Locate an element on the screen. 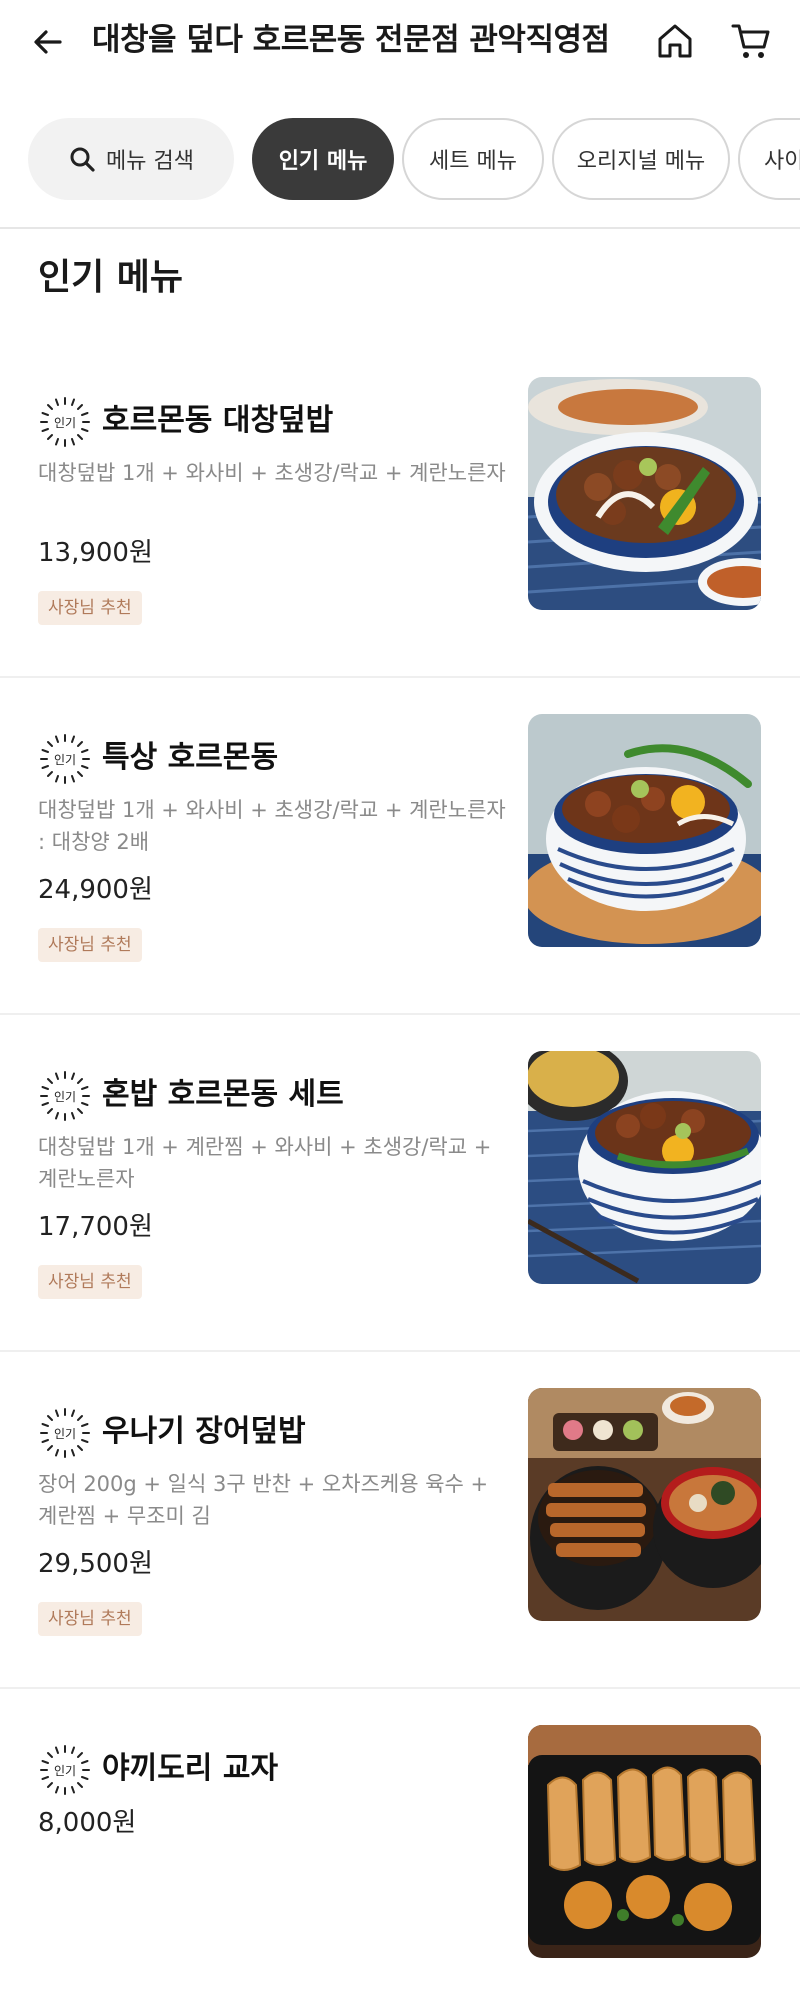 This screenshot has height=1993, width=800. top-app-bar: 대창을 덮다 호르몬동 전문점 관악직영점 is located at coordinates (400, 42).